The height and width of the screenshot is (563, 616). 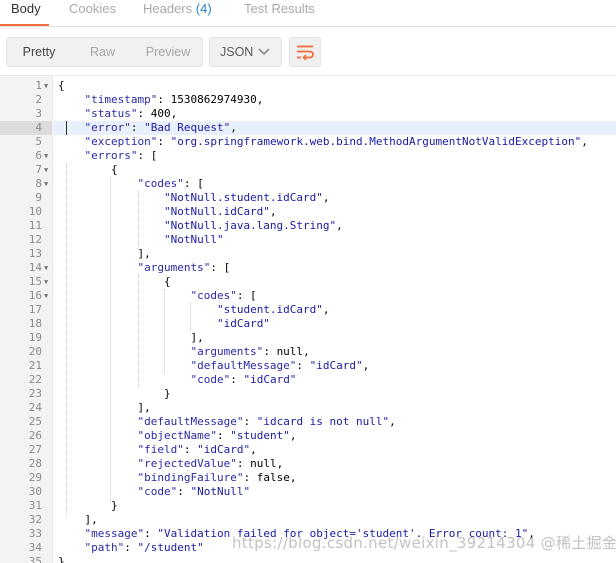 What do you see at coordinates (308, 156) in the screenshot?
I see `code-line: 6 ▼ "errors": [` at bounding box center [308, 156].